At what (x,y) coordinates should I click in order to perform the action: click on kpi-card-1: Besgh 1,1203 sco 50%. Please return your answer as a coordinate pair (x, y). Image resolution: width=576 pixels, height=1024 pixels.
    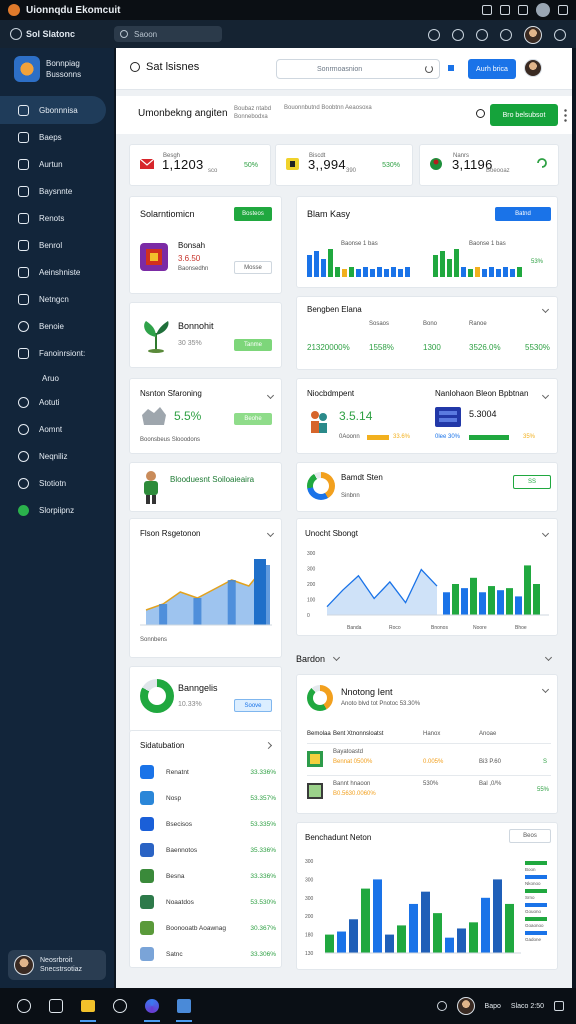
    Looking at the image, I should click on (200, 165).